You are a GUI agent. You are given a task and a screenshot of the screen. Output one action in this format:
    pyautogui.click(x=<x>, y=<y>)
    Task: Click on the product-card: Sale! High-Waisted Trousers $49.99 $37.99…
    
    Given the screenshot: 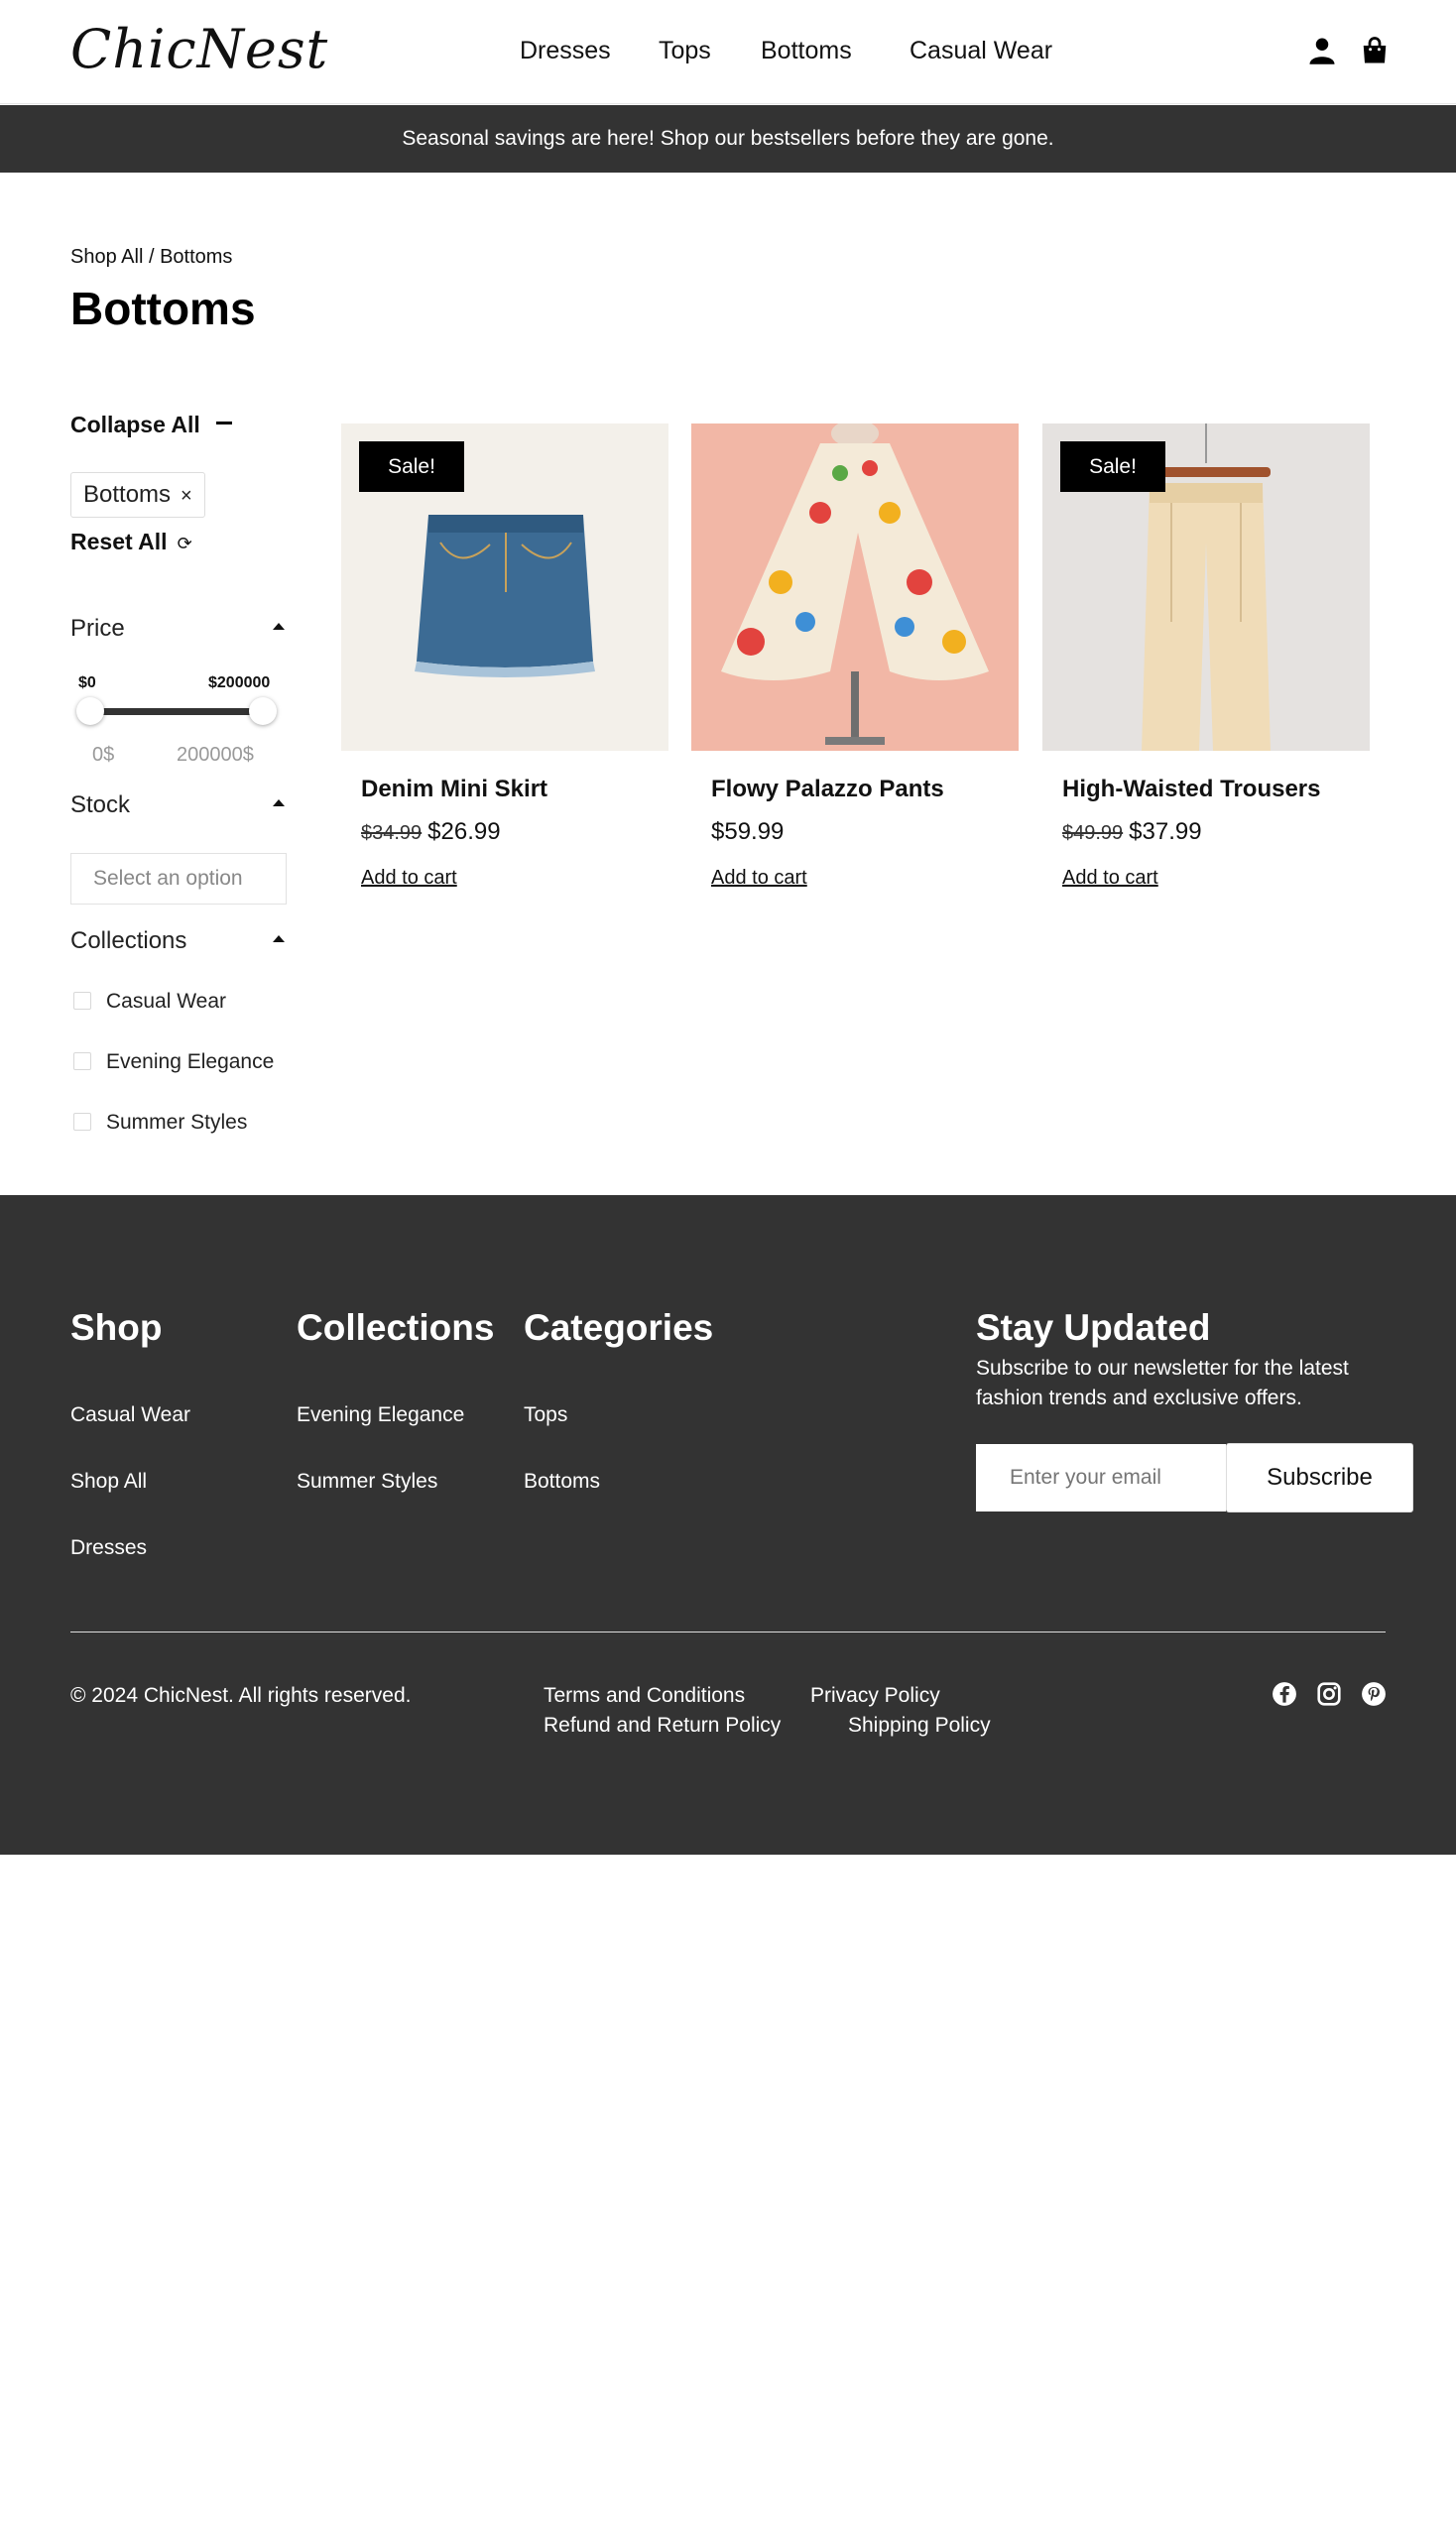 What is the action you would take?
    pyautogui.click(x=1206, y=656)
    